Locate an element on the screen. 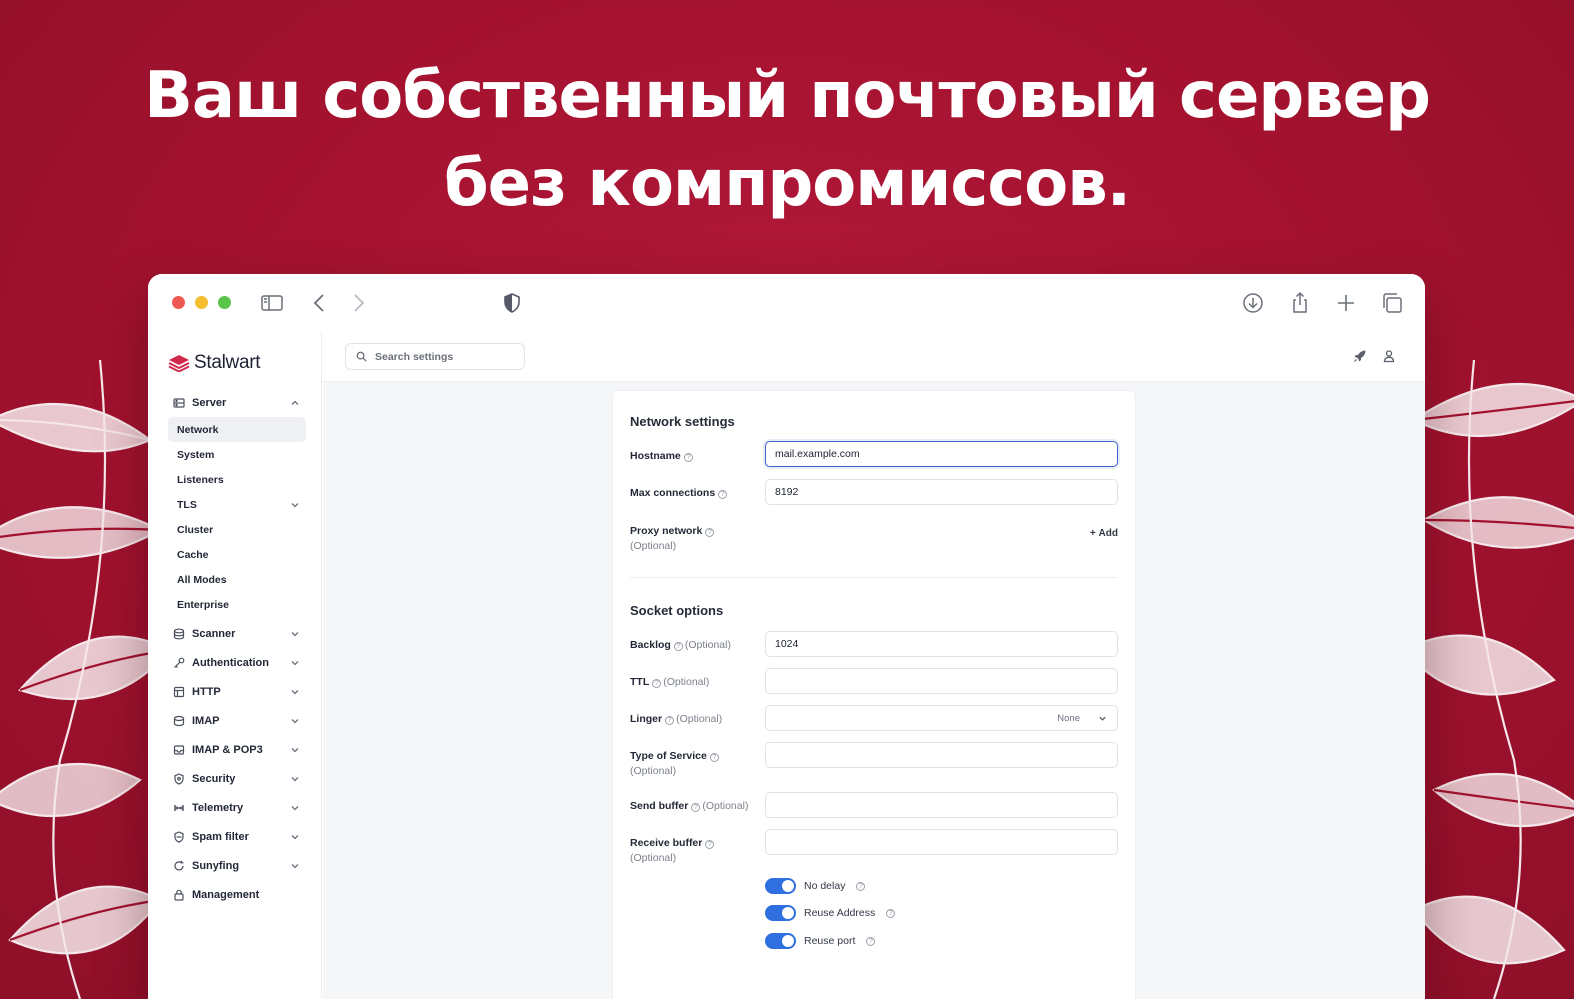  plus-icon is located at coordinates (1346, 303).